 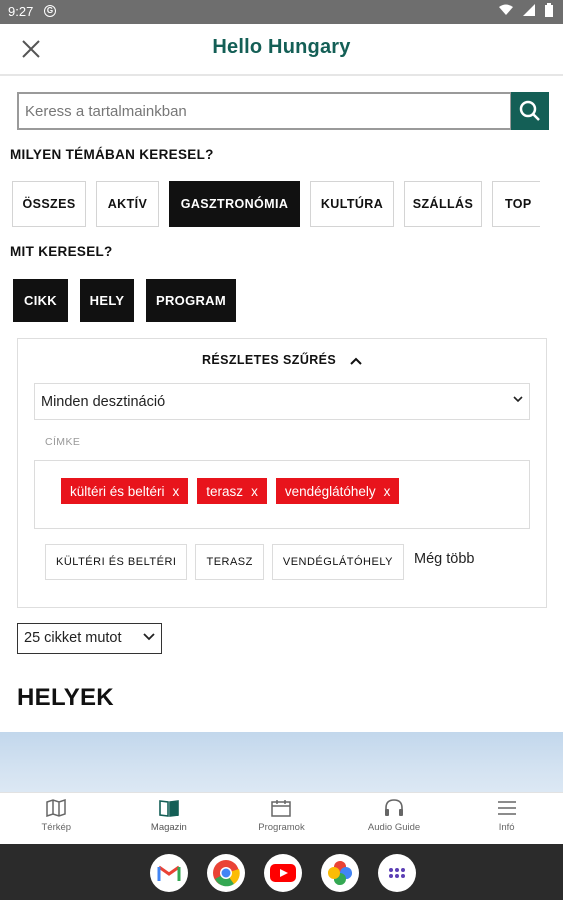 What do you see at coordinates (61, 251) in the screenshot?
I see `type-label: MIT KERESEL?` at bounding box center [61, 251].